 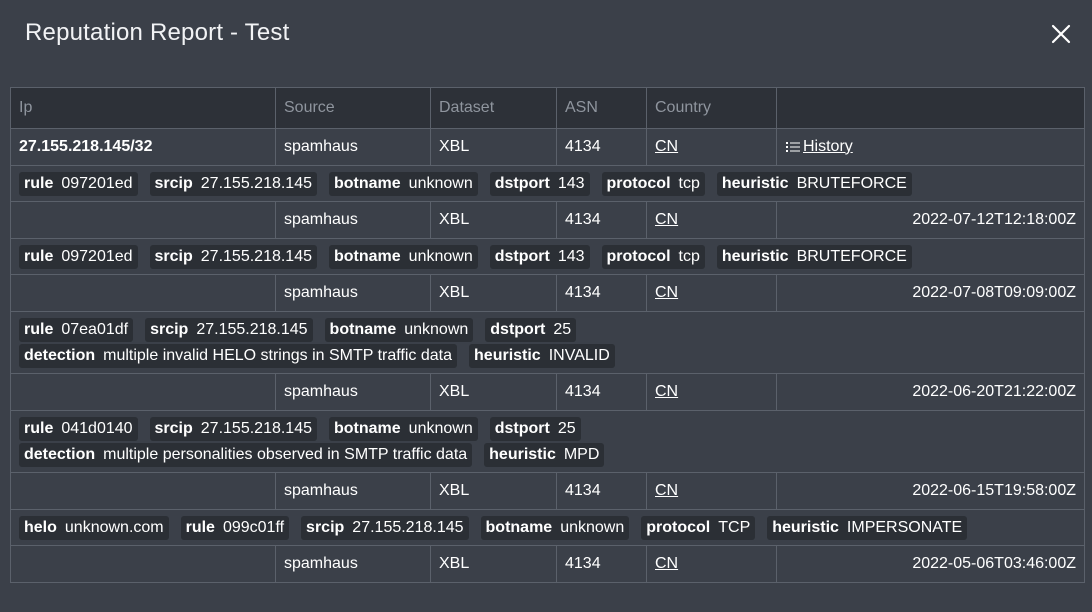 I want to click on history-link: History, so click(x=819, y=146).